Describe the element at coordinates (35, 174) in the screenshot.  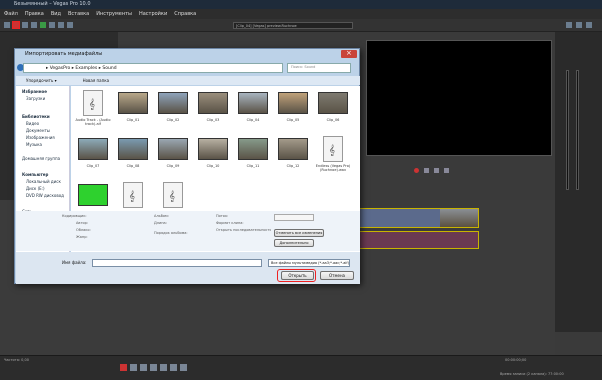
I see `nav-computer: Компьютер` at that location.